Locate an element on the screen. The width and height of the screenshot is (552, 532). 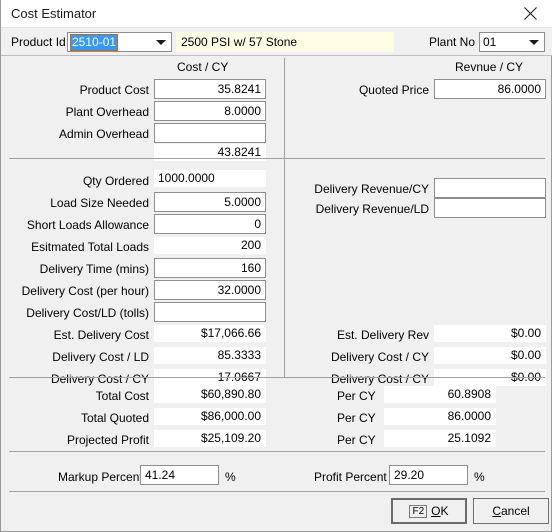
profit-percent-field: 29.20 is located at coordinates (428, 475).